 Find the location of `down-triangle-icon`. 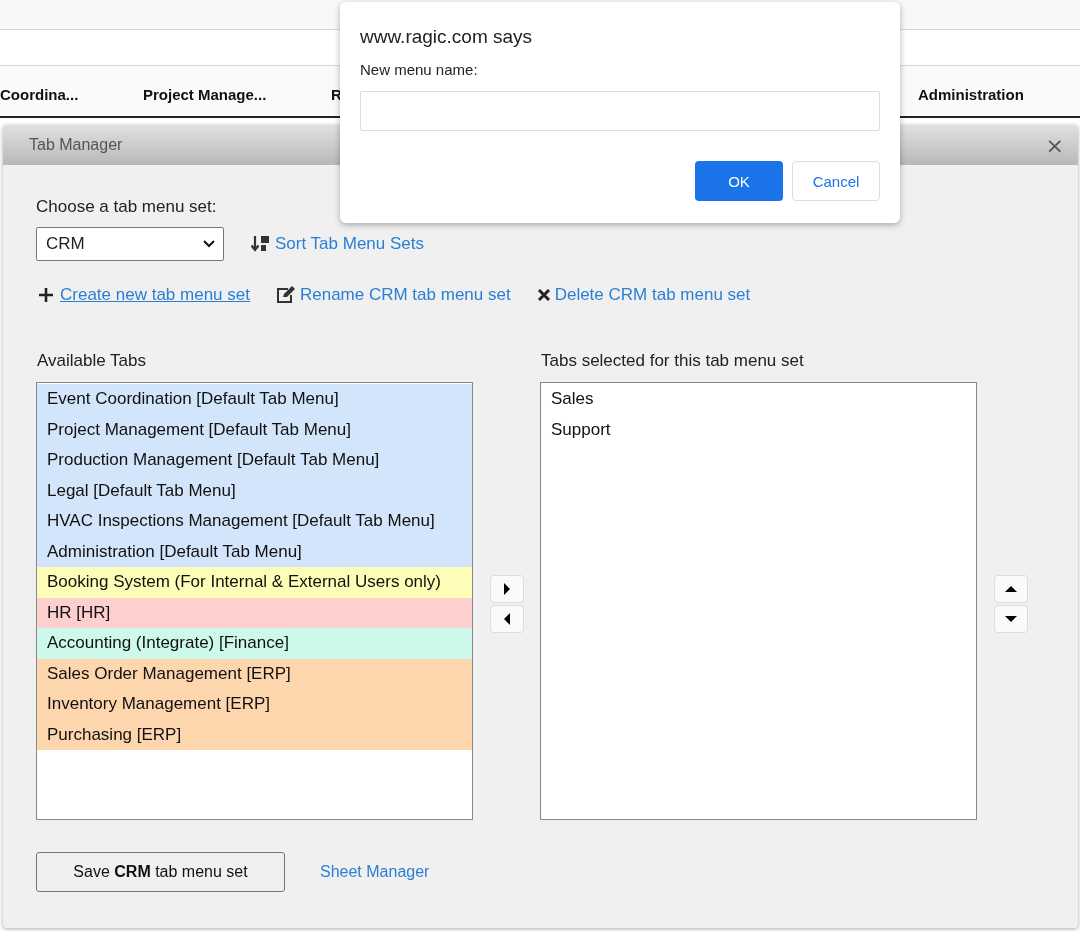

down-triangle-icon is located at coordinates (1011, 618).